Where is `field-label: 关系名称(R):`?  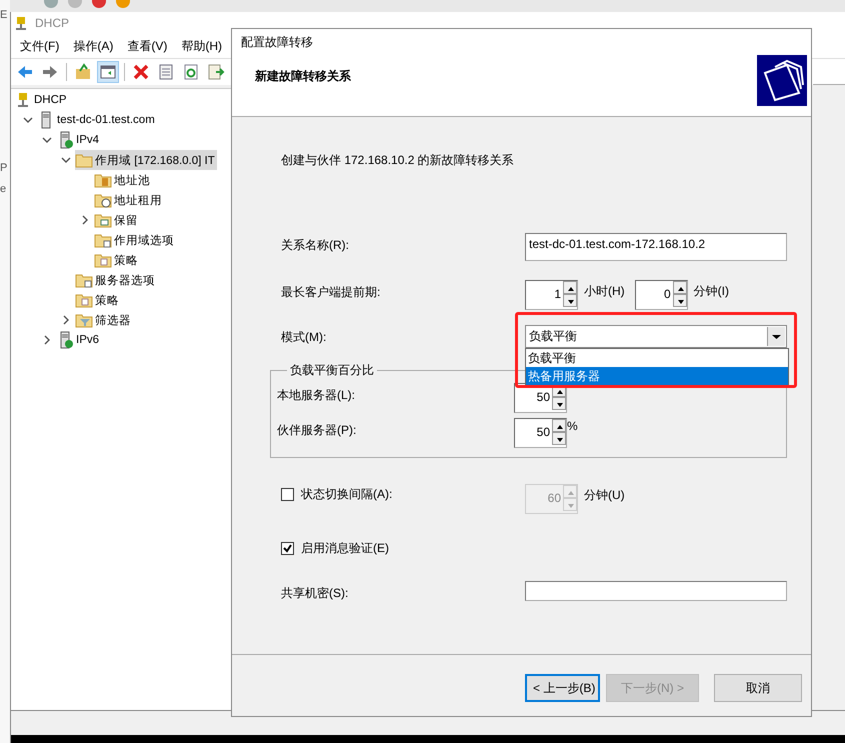
field-label: 关系名称(R): is located at coordinates (315, 245).